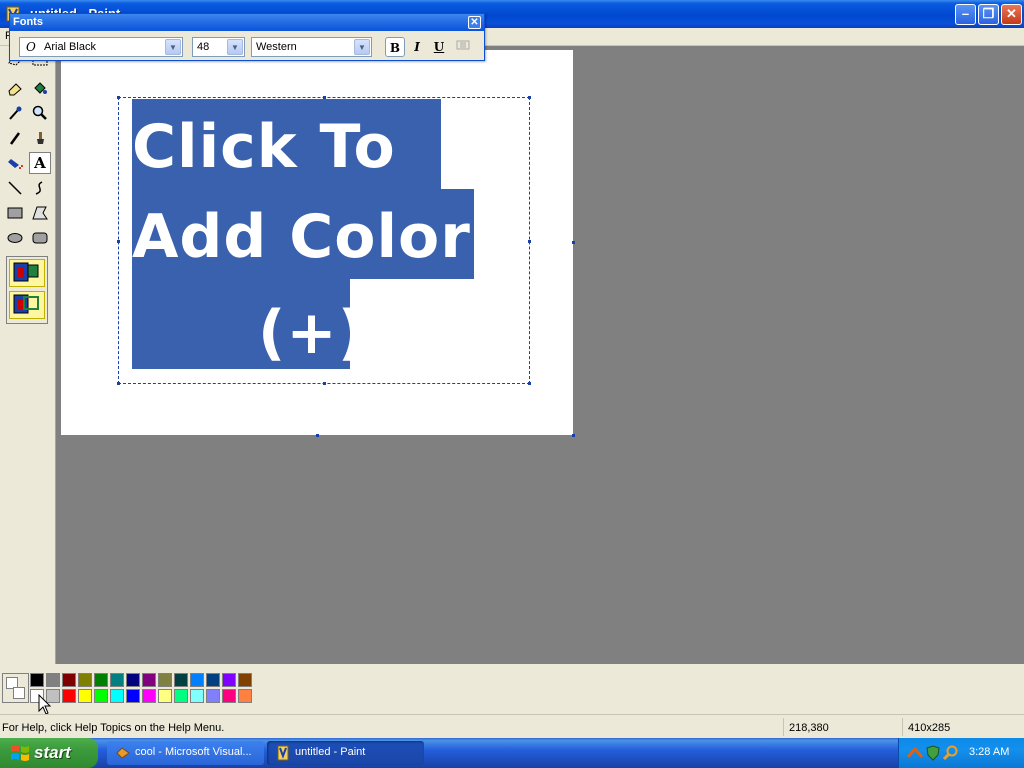  I want to click on airbrush-icon, so click(15, 164).